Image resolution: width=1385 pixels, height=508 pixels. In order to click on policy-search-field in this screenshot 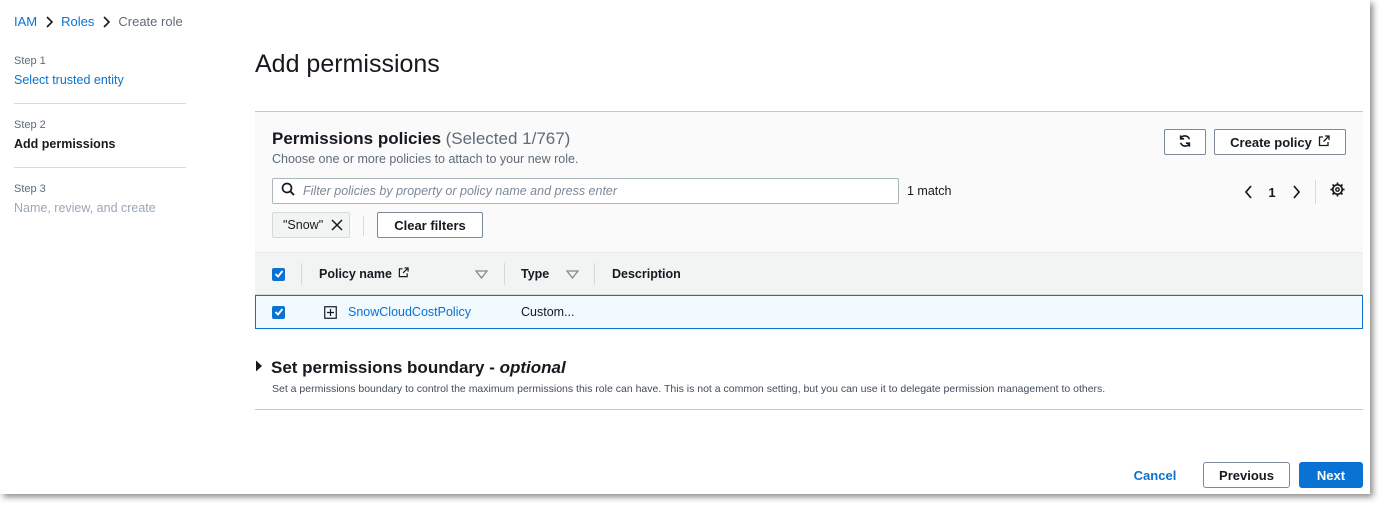, I will do `click(585, 191)`.